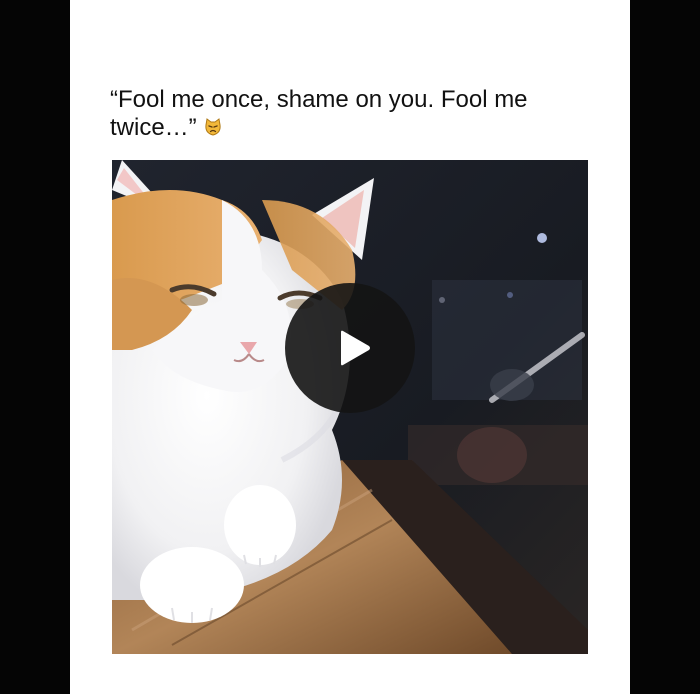 Image resolution: width=700 pixels, height=694 pixels. Describe the element at coordinates (213, 127) in the screenshot. I see `pouting-cat-icon` at that location.